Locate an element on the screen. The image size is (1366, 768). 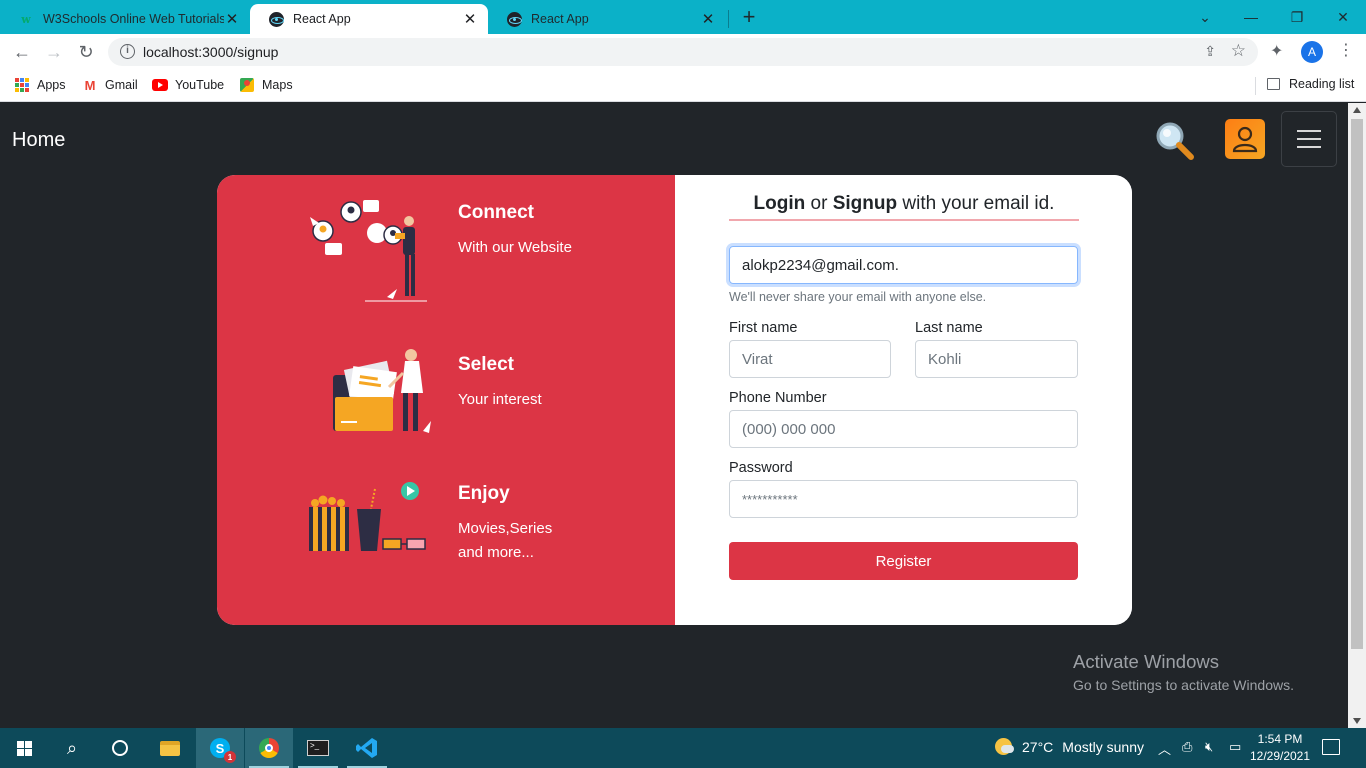
site-info-icon: i is located at coordinates (127, 51).